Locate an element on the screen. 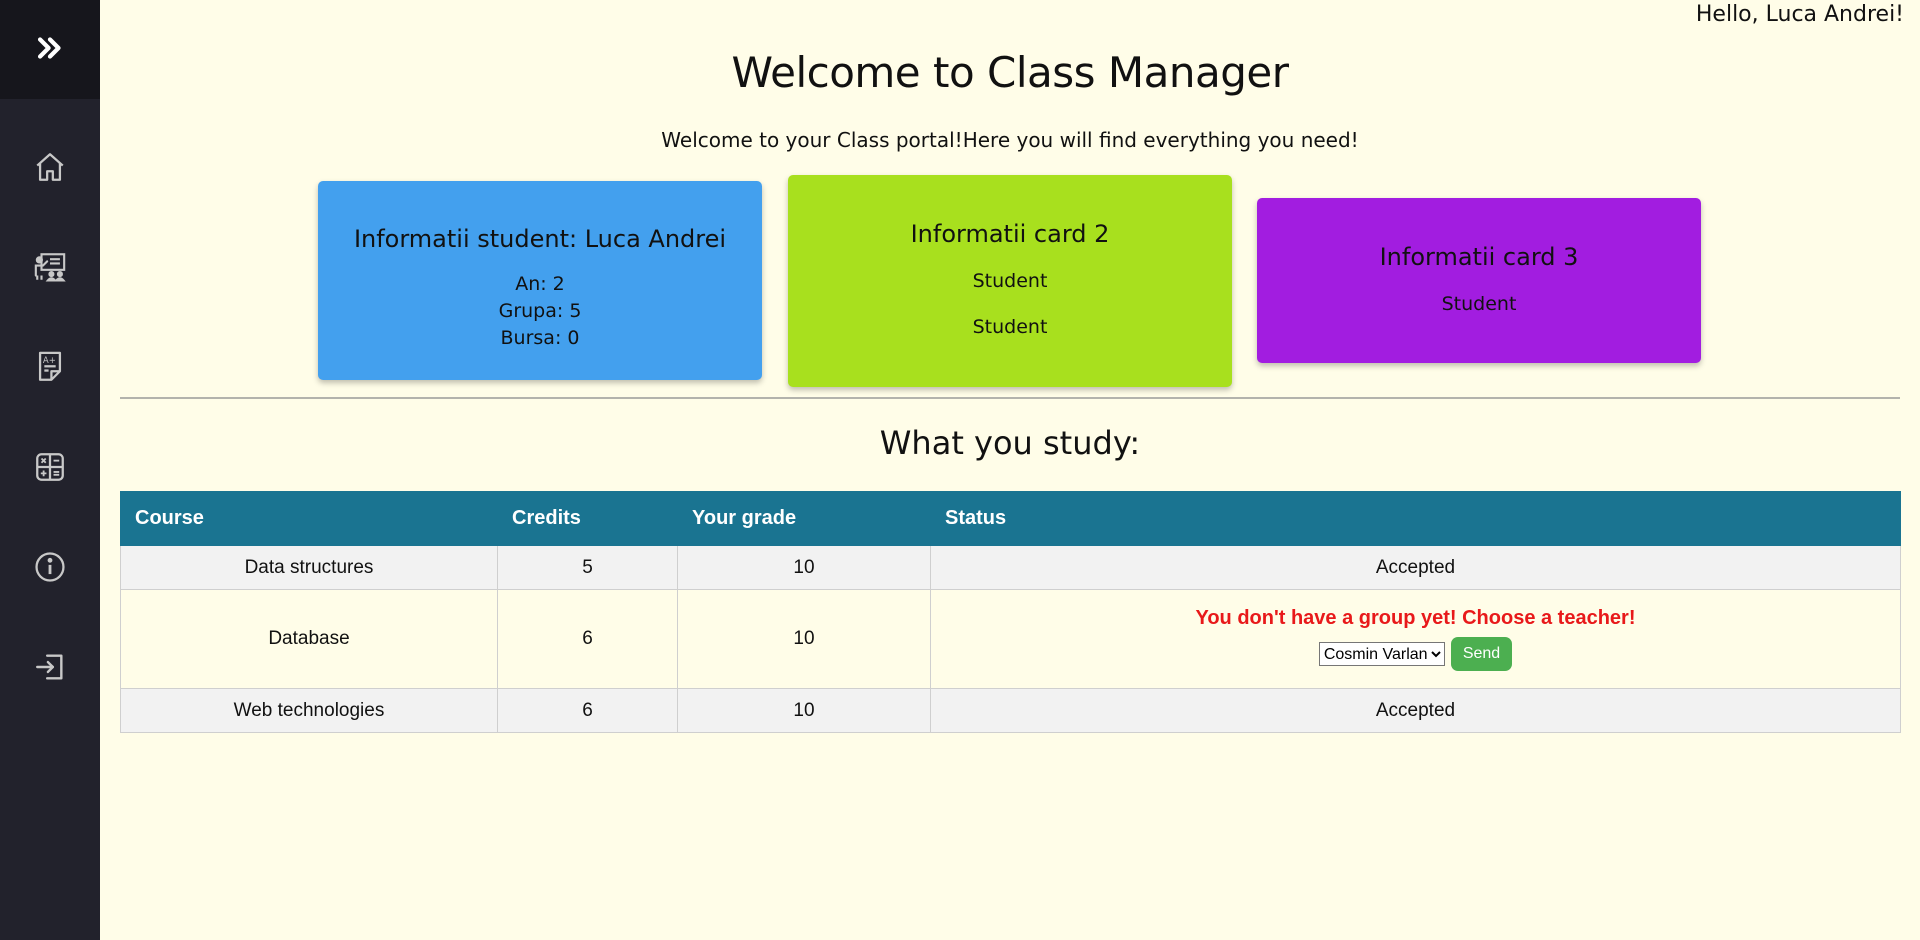  sidebar-item-grades: A+ is located at coordinates (50, 369).